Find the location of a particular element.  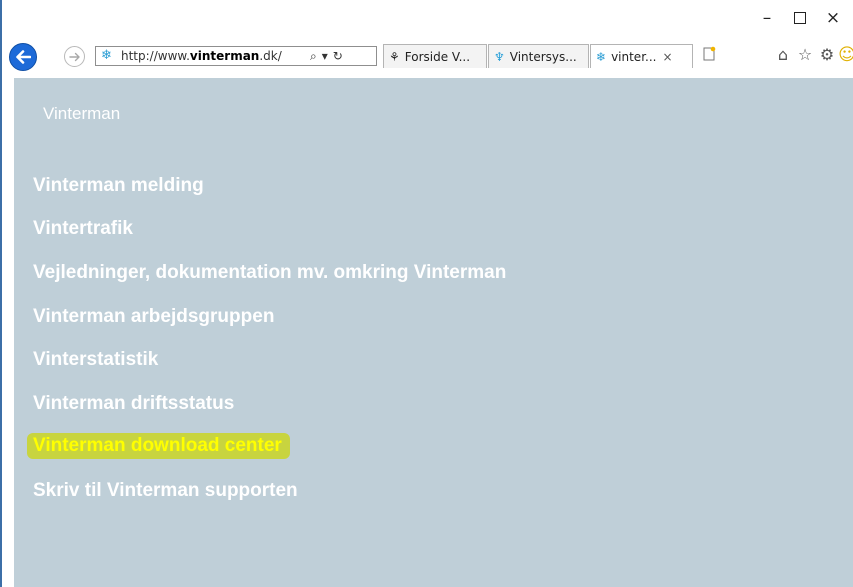

new-tab-button is located at coordinates (709, 56).